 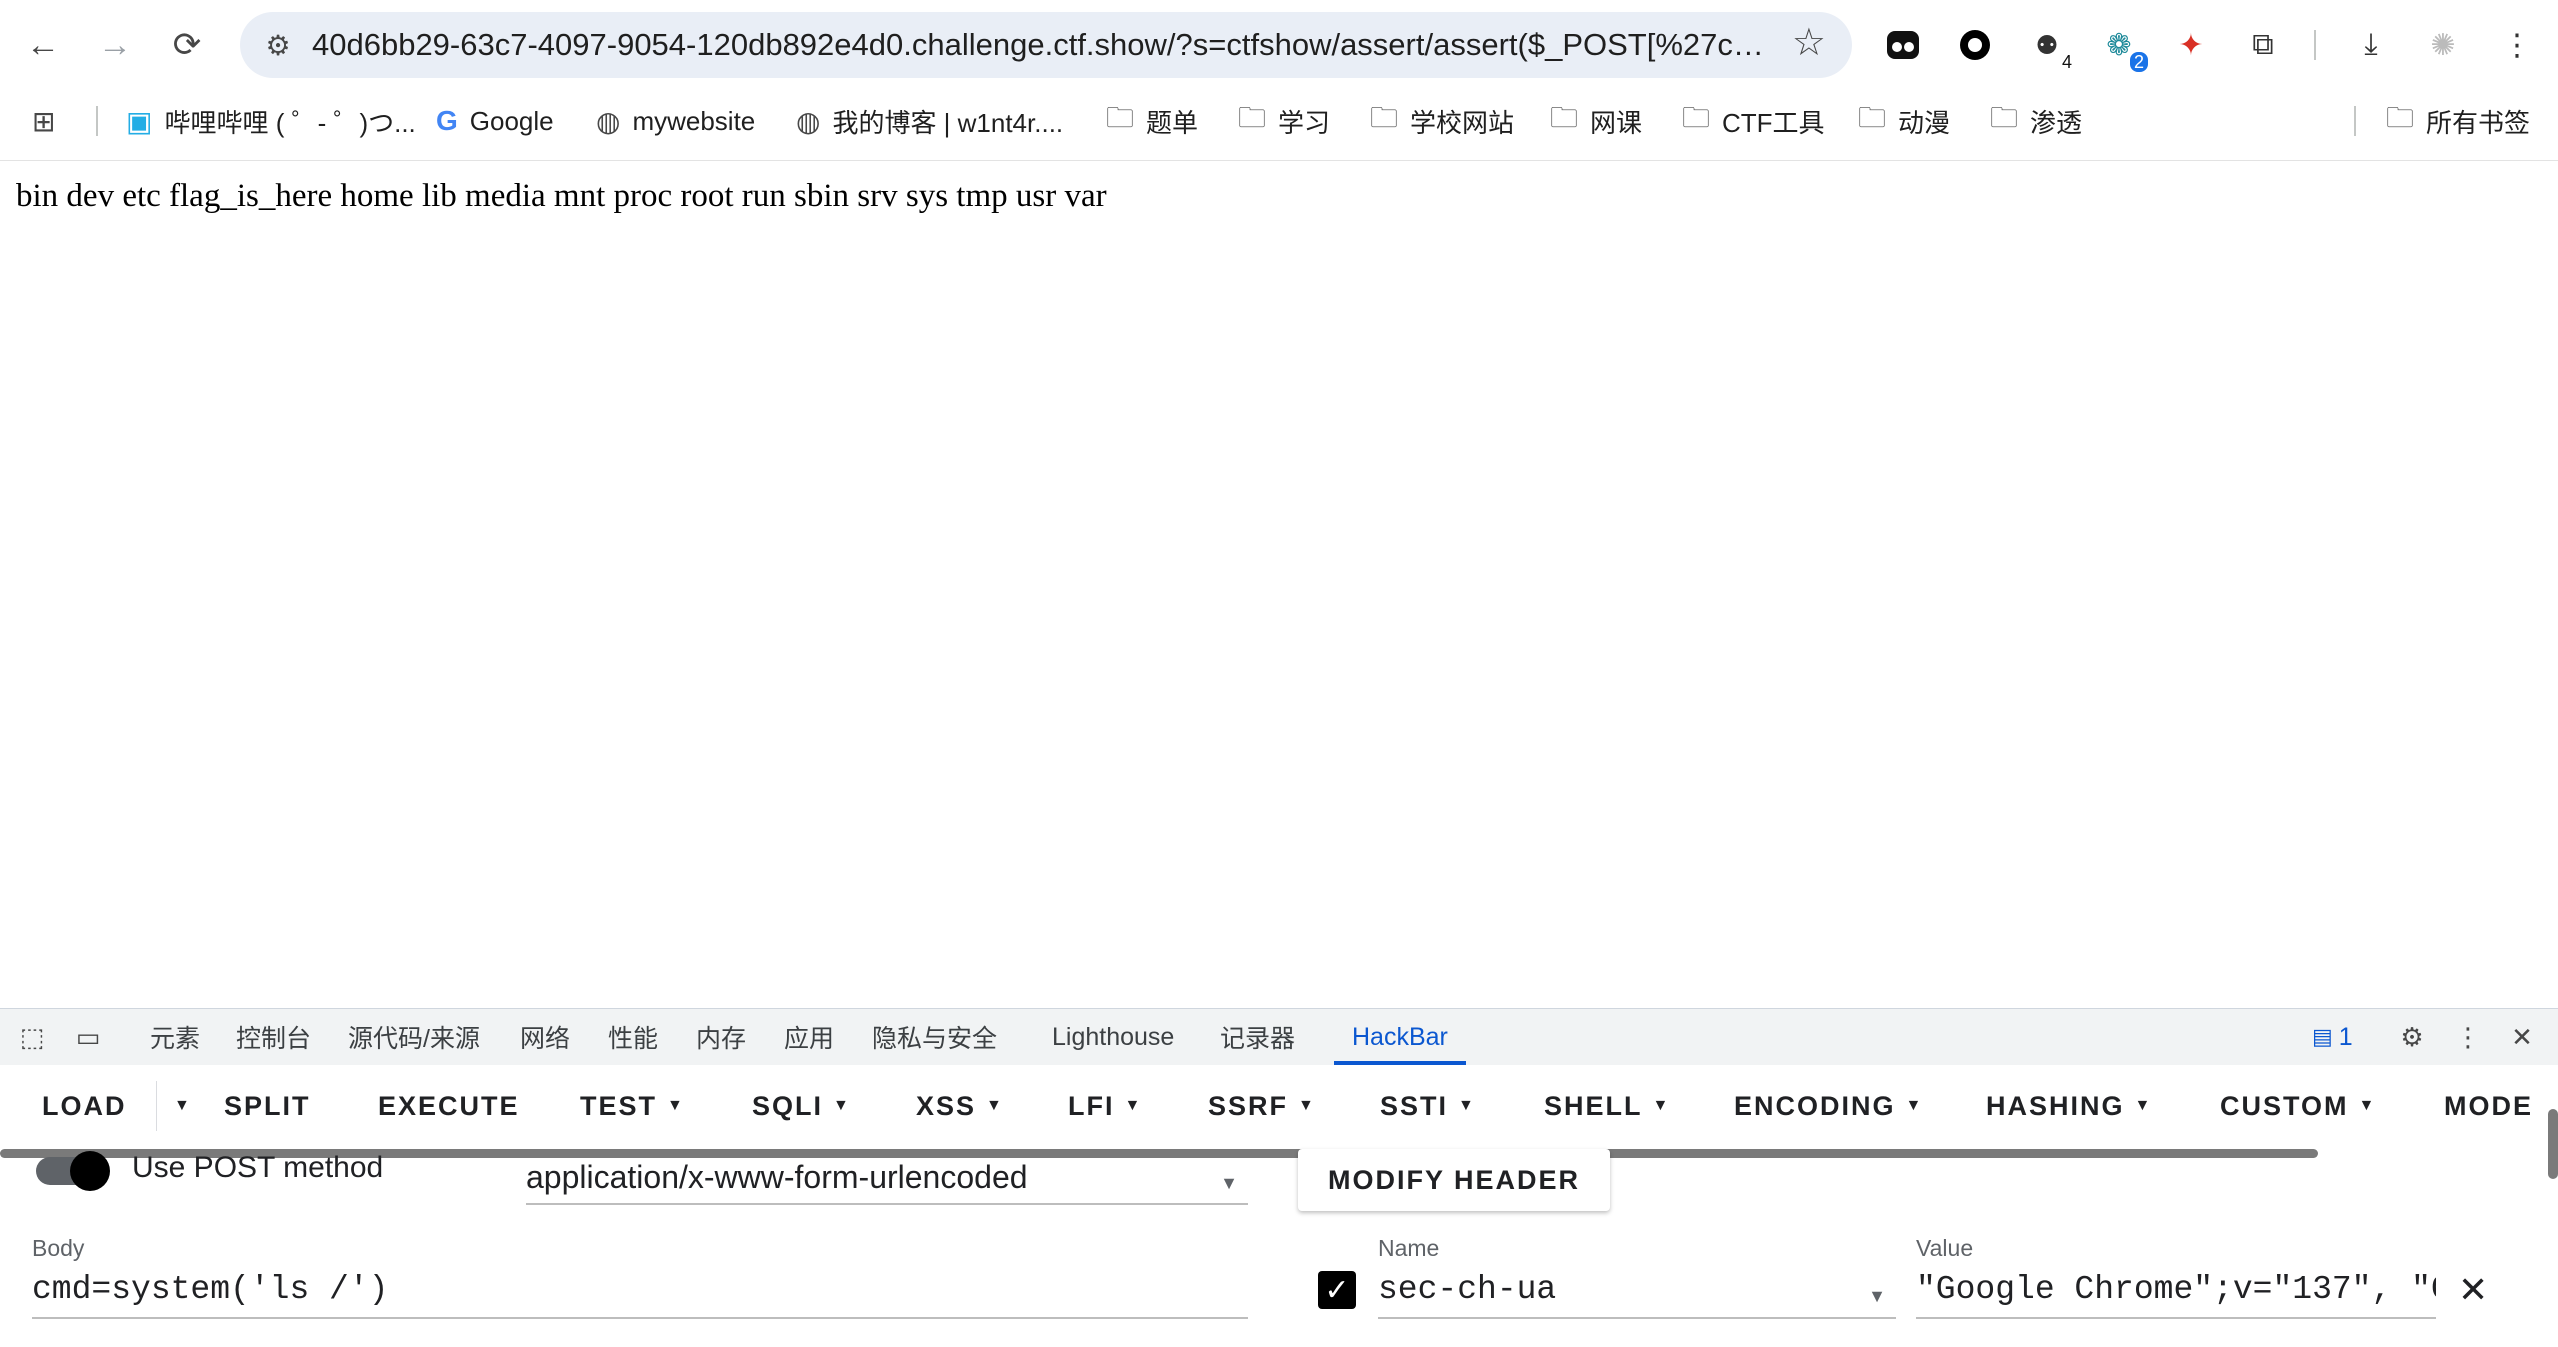 I want to click on header-name-value: sec-ch-ua, so click(x=1467, y=1289).